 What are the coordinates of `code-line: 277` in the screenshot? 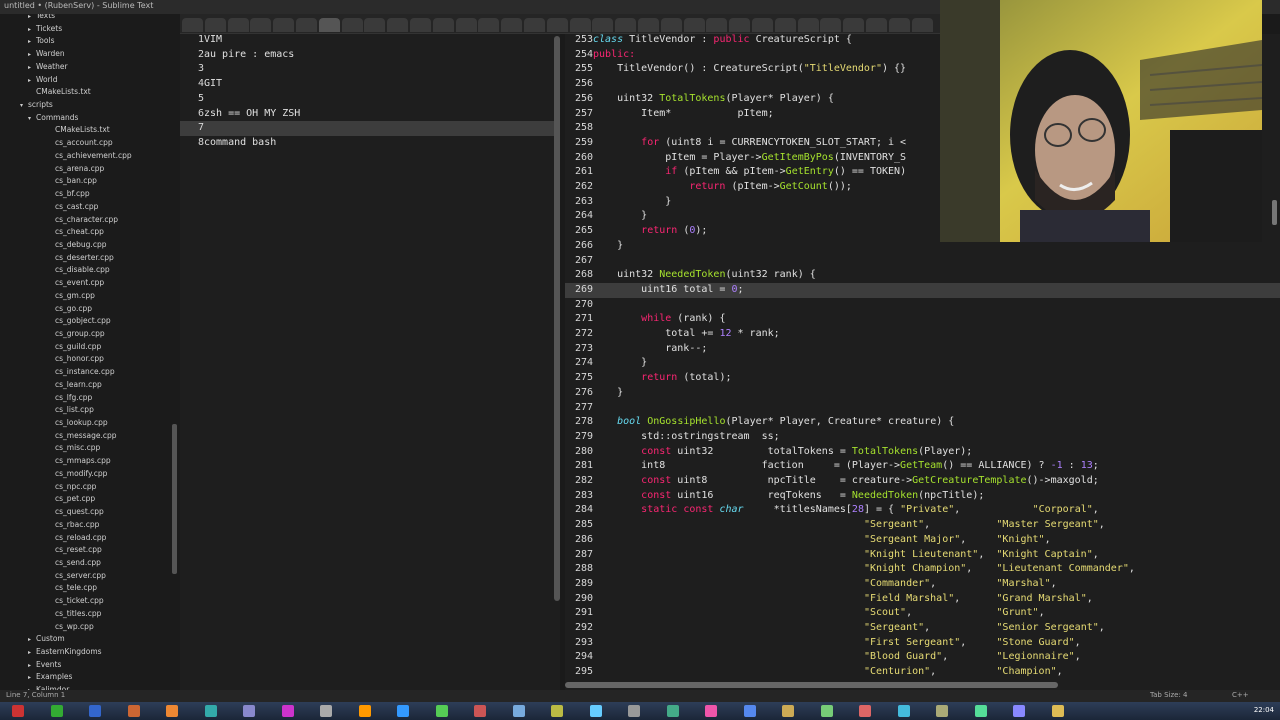 It's located at (579, 408).